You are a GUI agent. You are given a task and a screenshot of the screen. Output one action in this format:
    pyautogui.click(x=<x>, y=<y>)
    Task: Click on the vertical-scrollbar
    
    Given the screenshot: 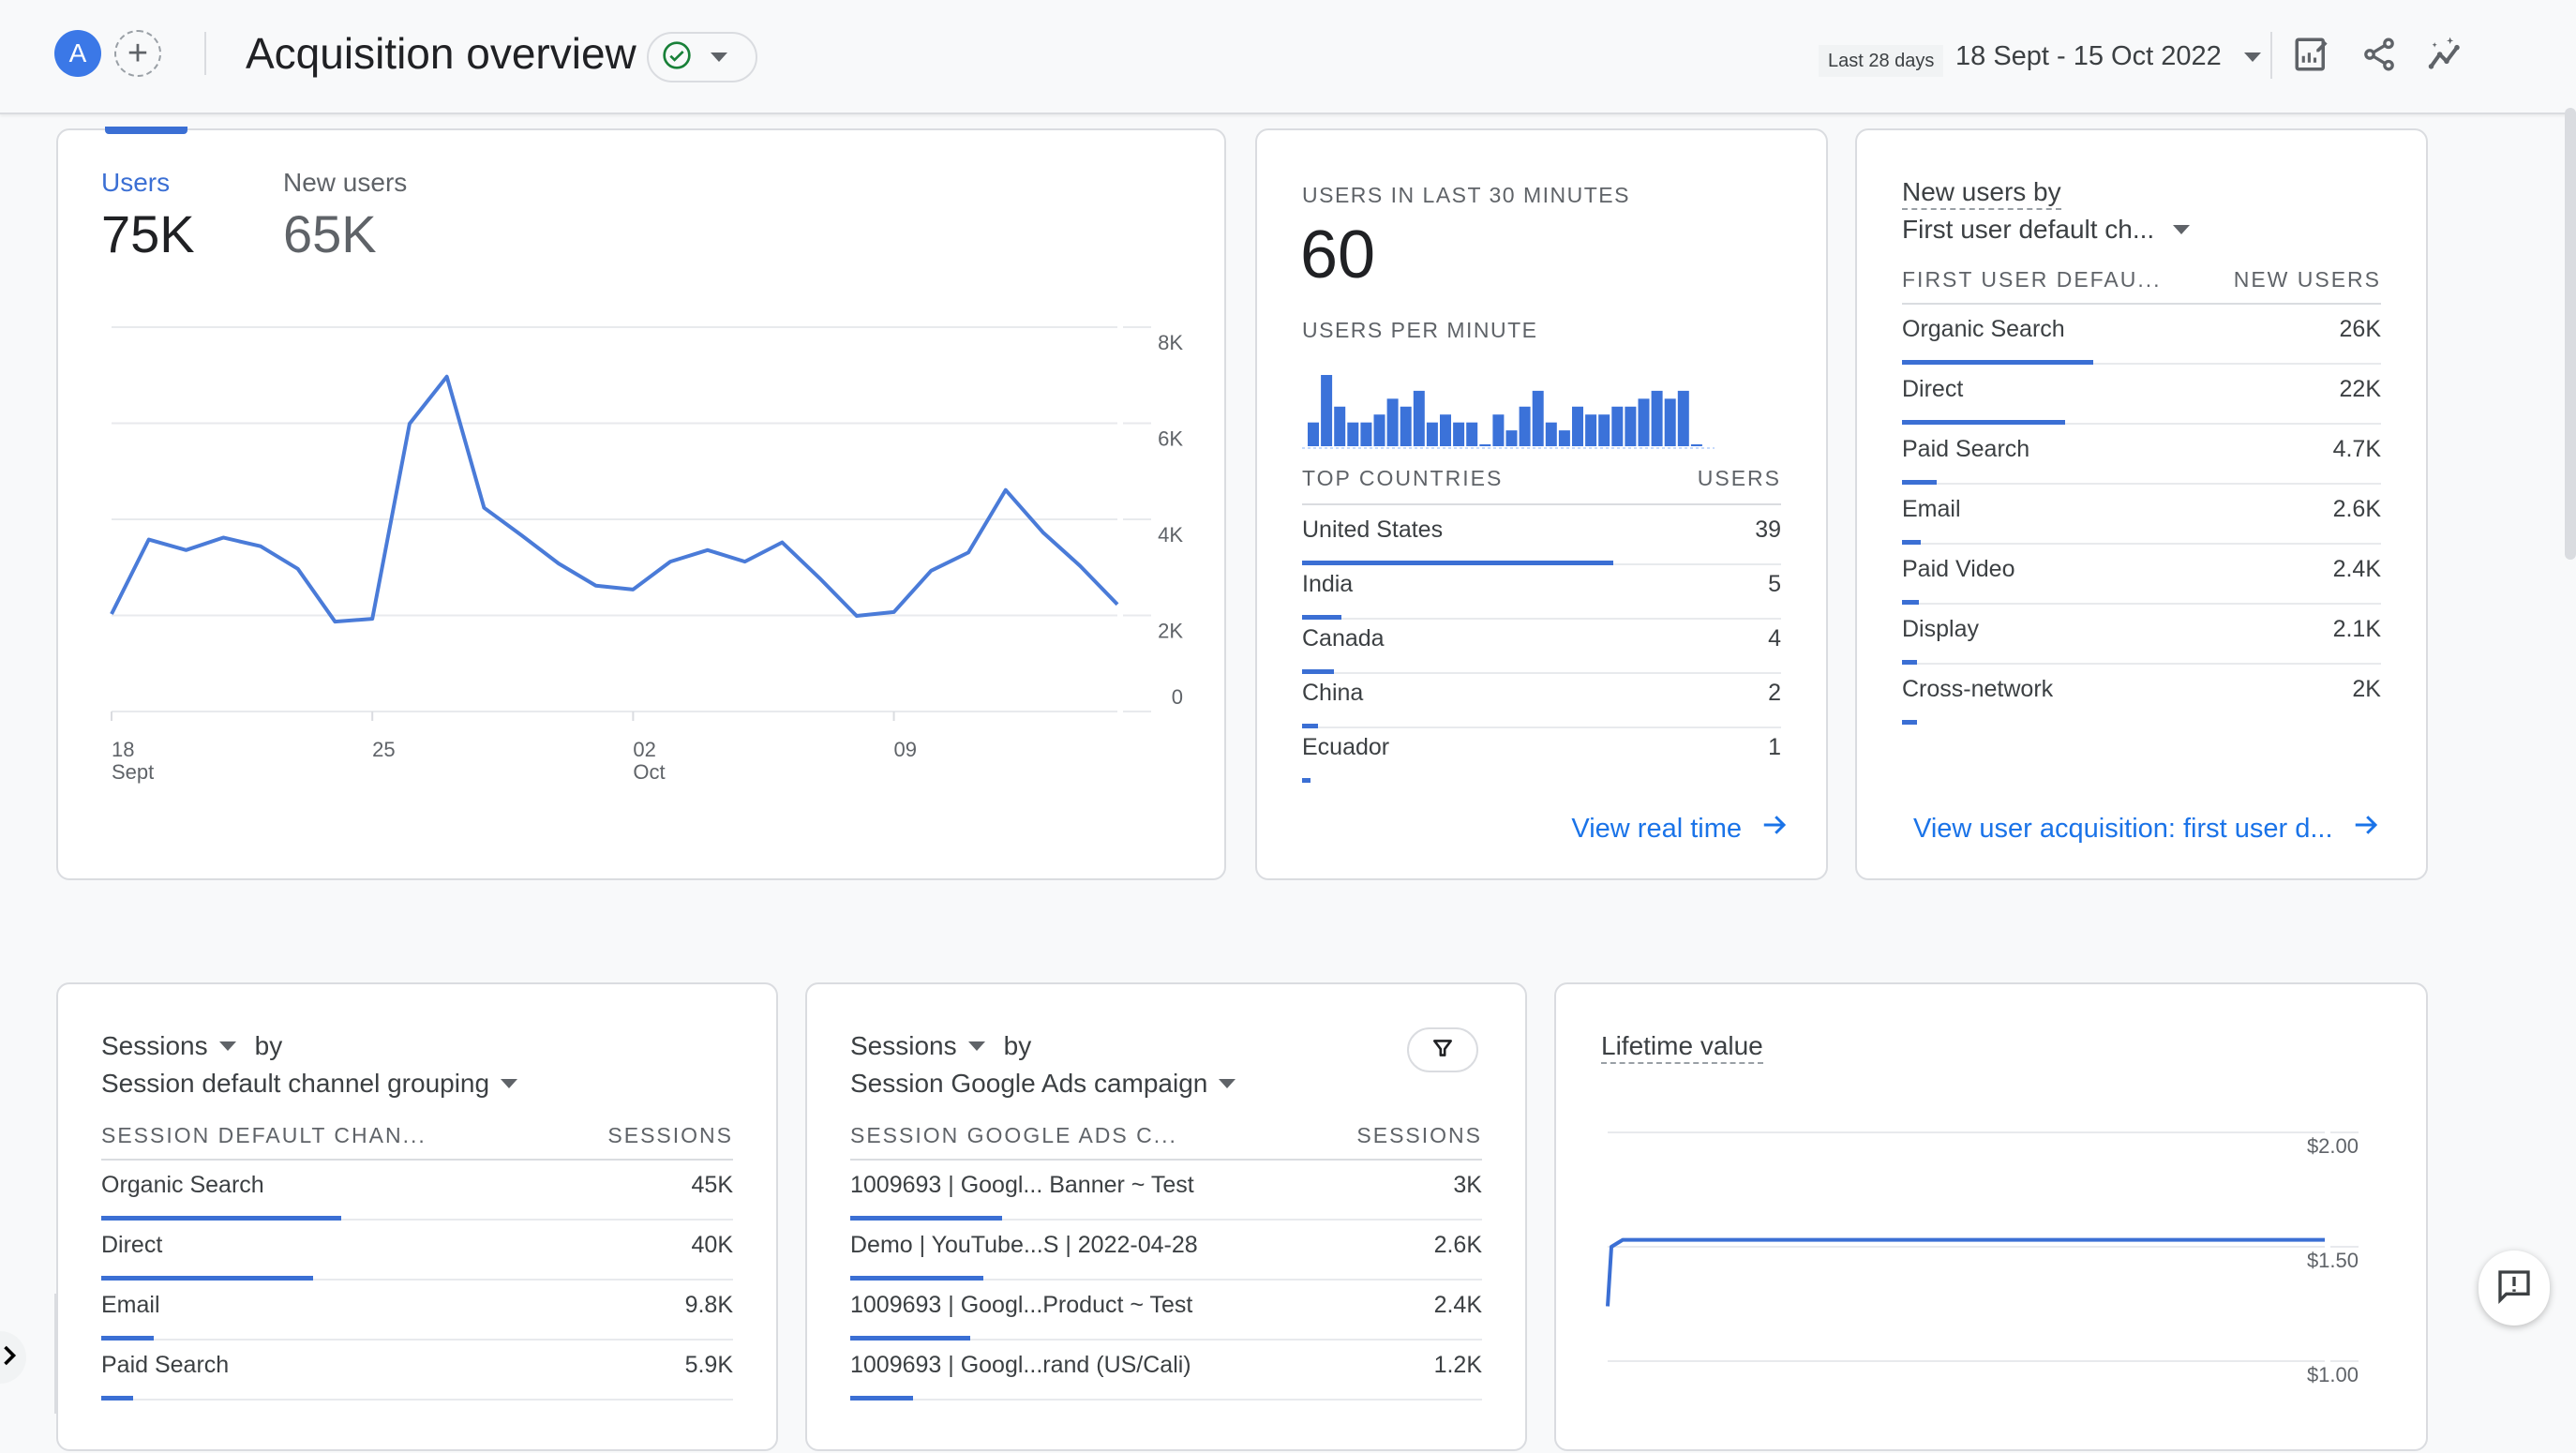 What is the action you would take?
    pyautogui.click(x=2570, y=334)
    